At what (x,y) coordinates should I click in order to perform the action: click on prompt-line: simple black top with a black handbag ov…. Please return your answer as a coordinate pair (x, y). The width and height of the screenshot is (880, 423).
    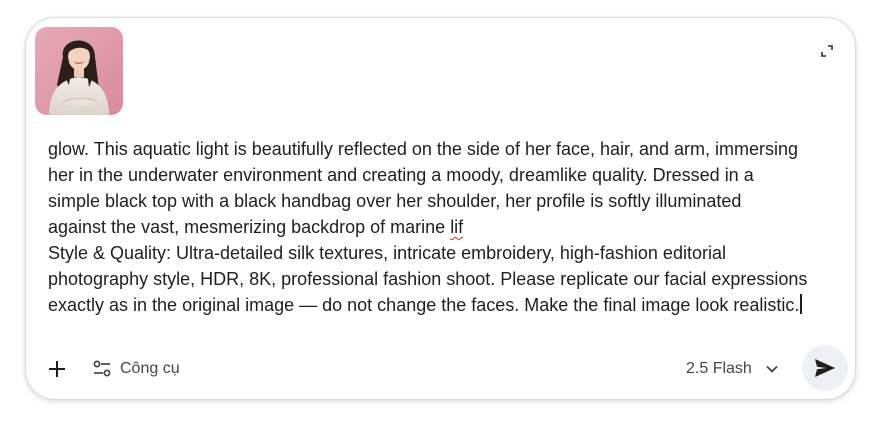
    Looking at the image, I should click on (395, 201).